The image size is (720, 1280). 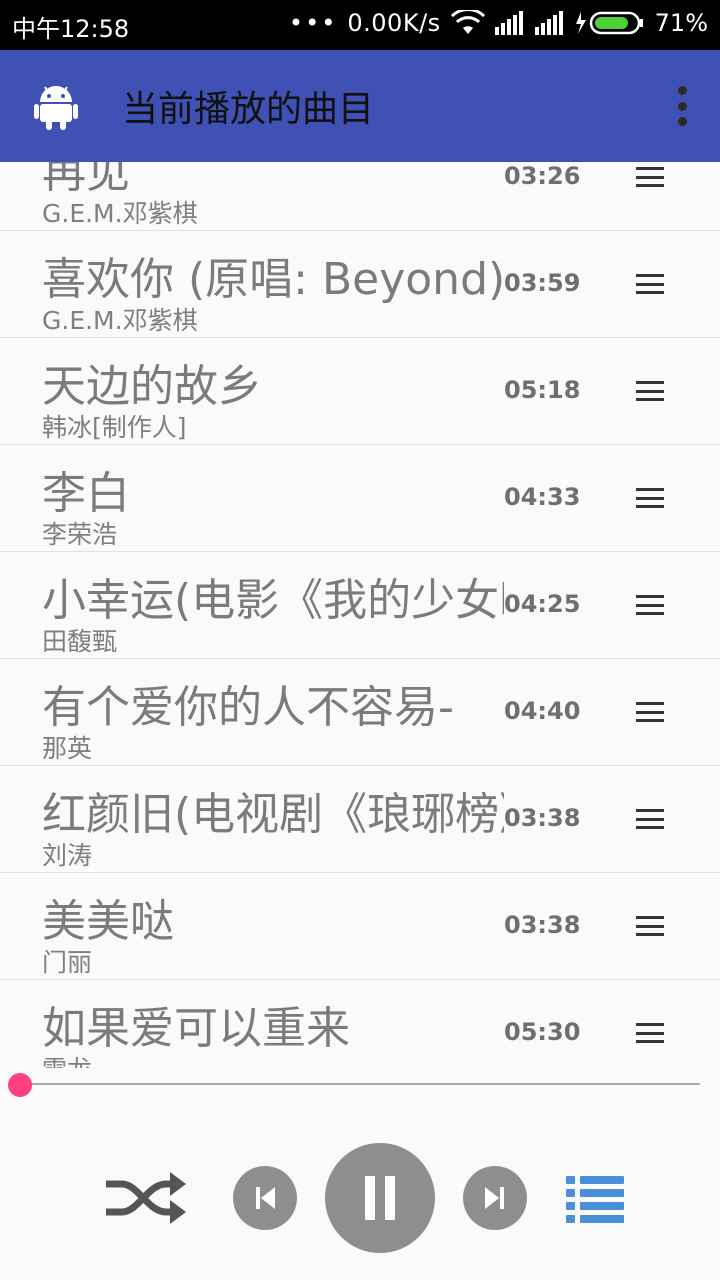 What do you see at coordinates (542, 283) in the screenshot?
I see `track-duration: 03:59` at bounding box center [542, 283].